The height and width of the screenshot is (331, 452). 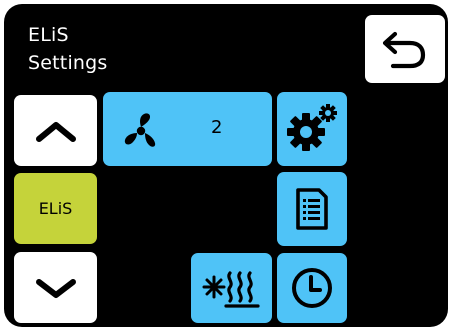 I want to click on screen-title-line2: Settings, so click(x=68, y=63).